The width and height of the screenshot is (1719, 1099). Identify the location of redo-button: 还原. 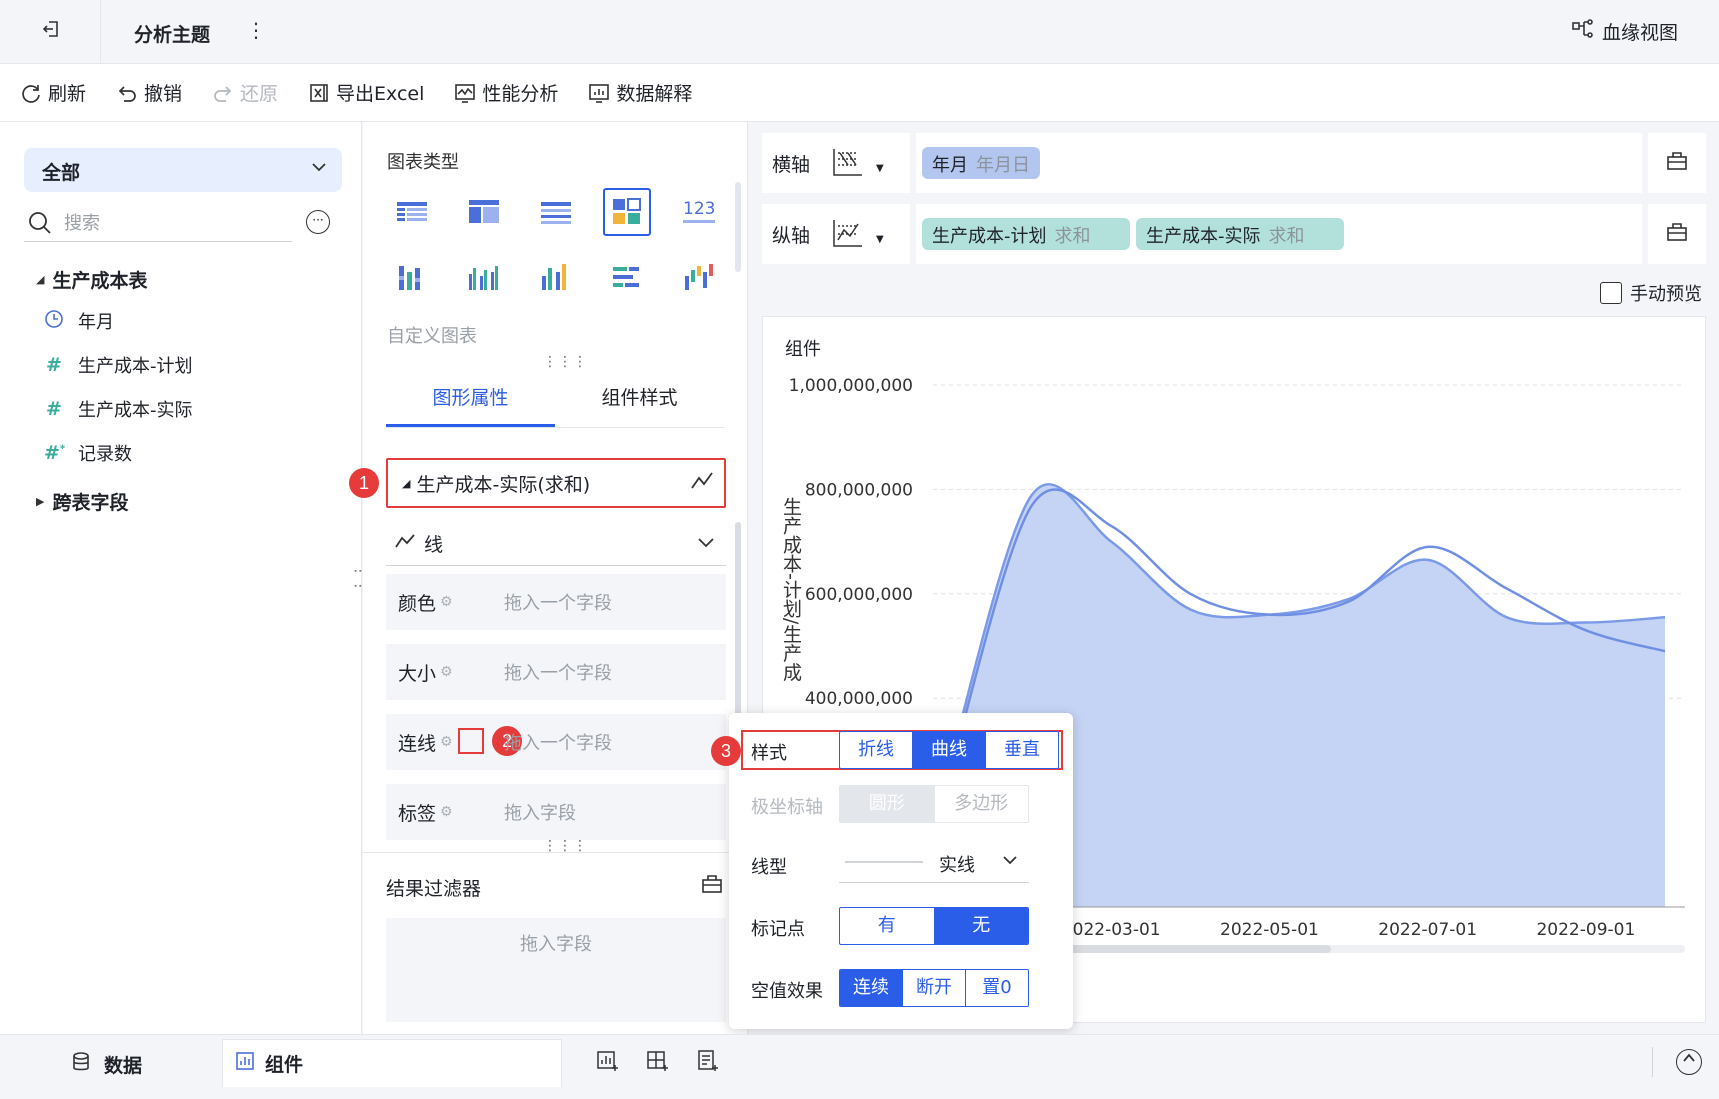
(245, 92).